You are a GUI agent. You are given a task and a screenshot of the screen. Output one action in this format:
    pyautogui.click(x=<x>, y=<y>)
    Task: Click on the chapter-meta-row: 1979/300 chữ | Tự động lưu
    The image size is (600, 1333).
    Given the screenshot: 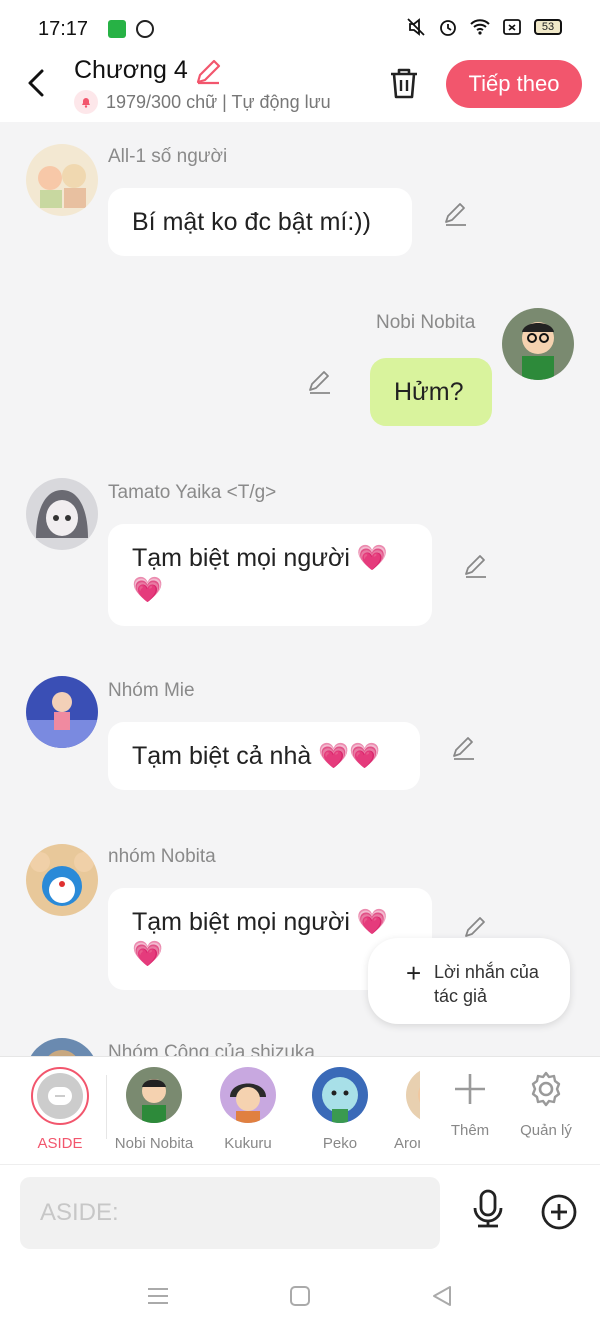 What is the action you would take?
    pyautogui.click(x=202, y=102)
    